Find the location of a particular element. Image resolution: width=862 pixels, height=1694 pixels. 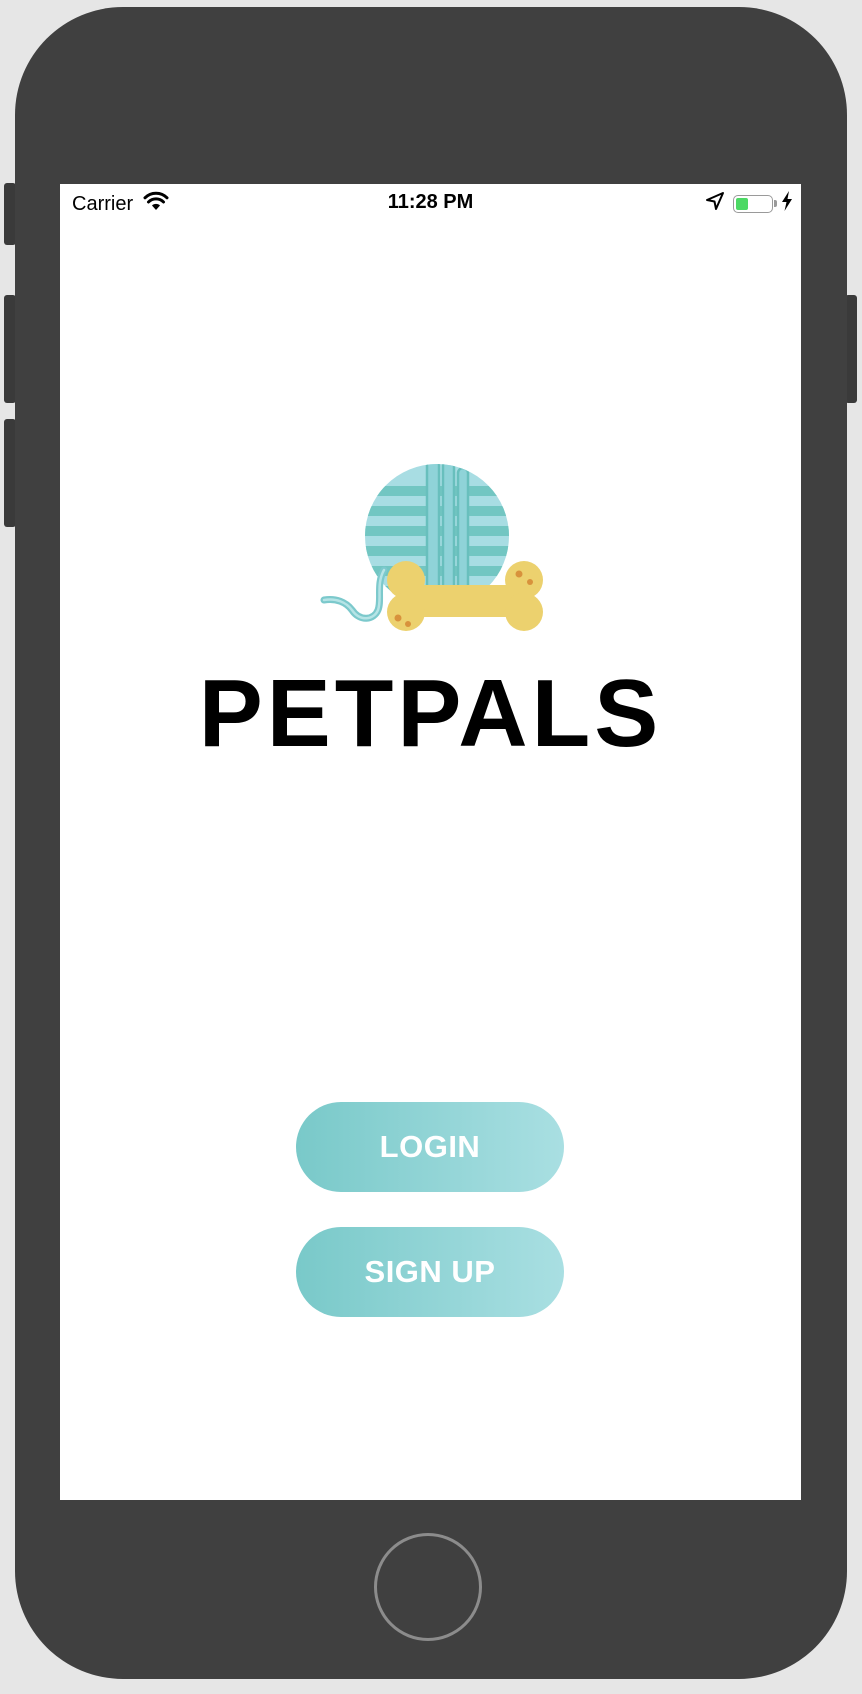

status-indicators is located at coordinates (749, 204).